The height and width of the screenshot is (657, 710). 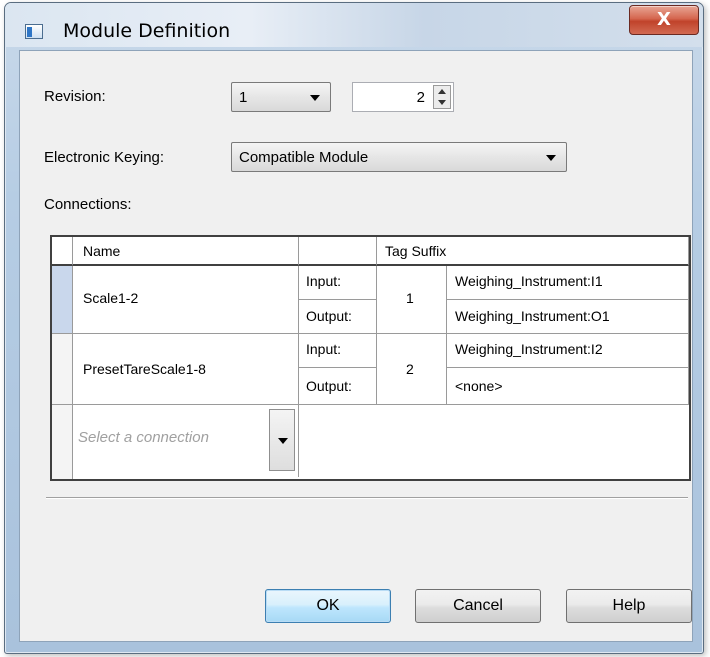 I want to click on output-tag-cell: Weighing_Instrument:O1, so click(x=568, y=317).